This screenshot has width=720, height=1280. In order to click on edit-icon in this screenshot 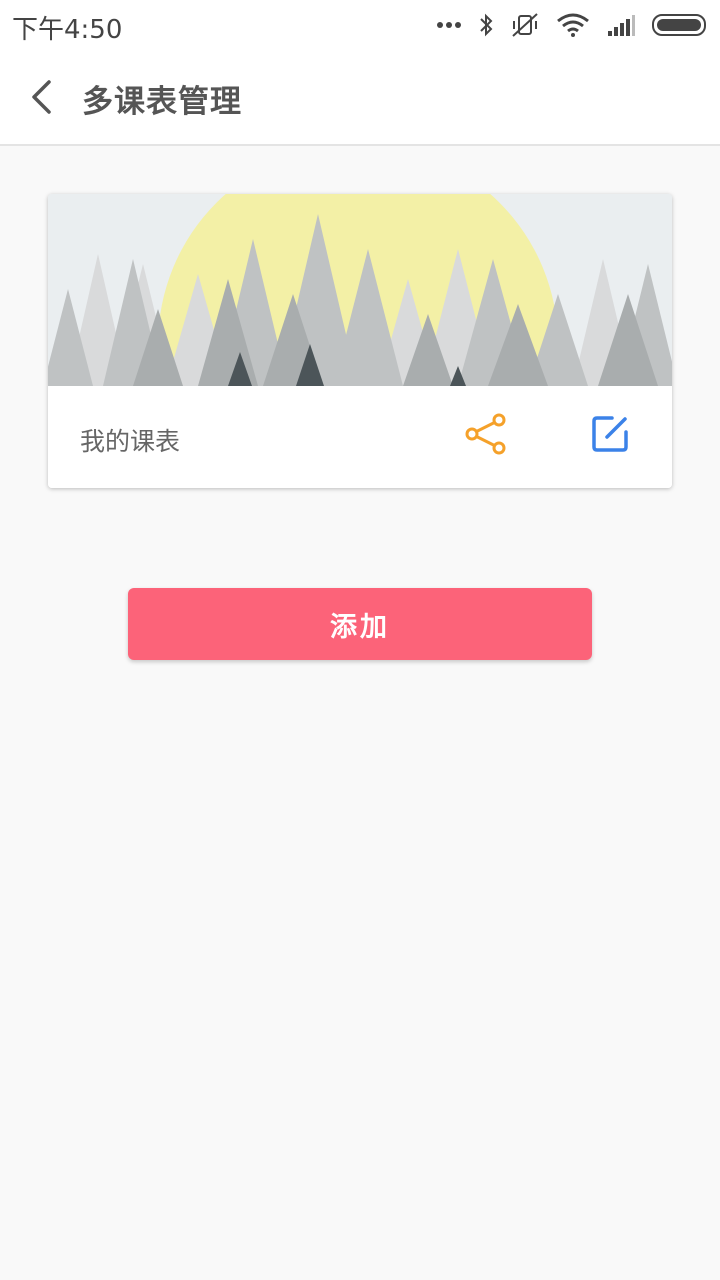, I will do `click(610, 434)`.